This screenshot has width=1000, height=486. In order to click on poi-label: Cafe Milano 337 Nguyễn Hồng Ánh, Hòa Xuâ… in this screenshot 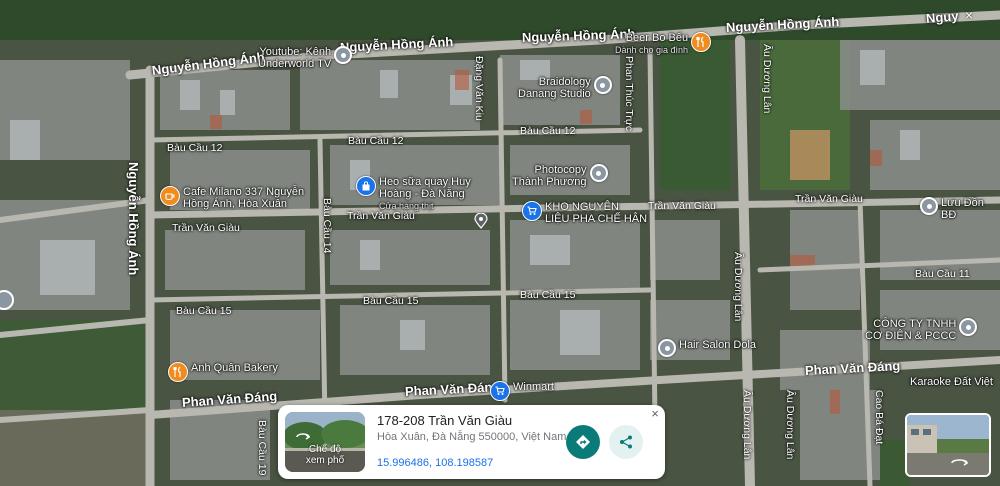, I will do `click(244, 198)`.